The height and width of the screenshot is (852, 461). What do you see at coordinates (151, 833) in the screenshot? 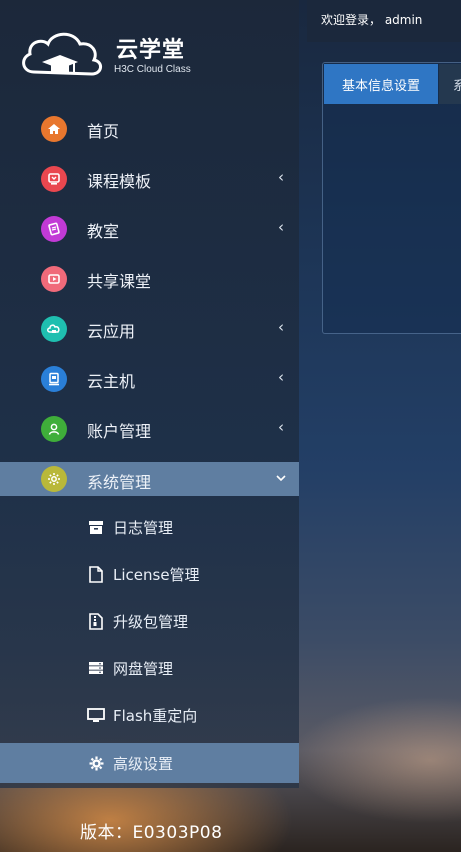
I see `version-label: 版本：E0303P08` at bounding box center [151, 833].